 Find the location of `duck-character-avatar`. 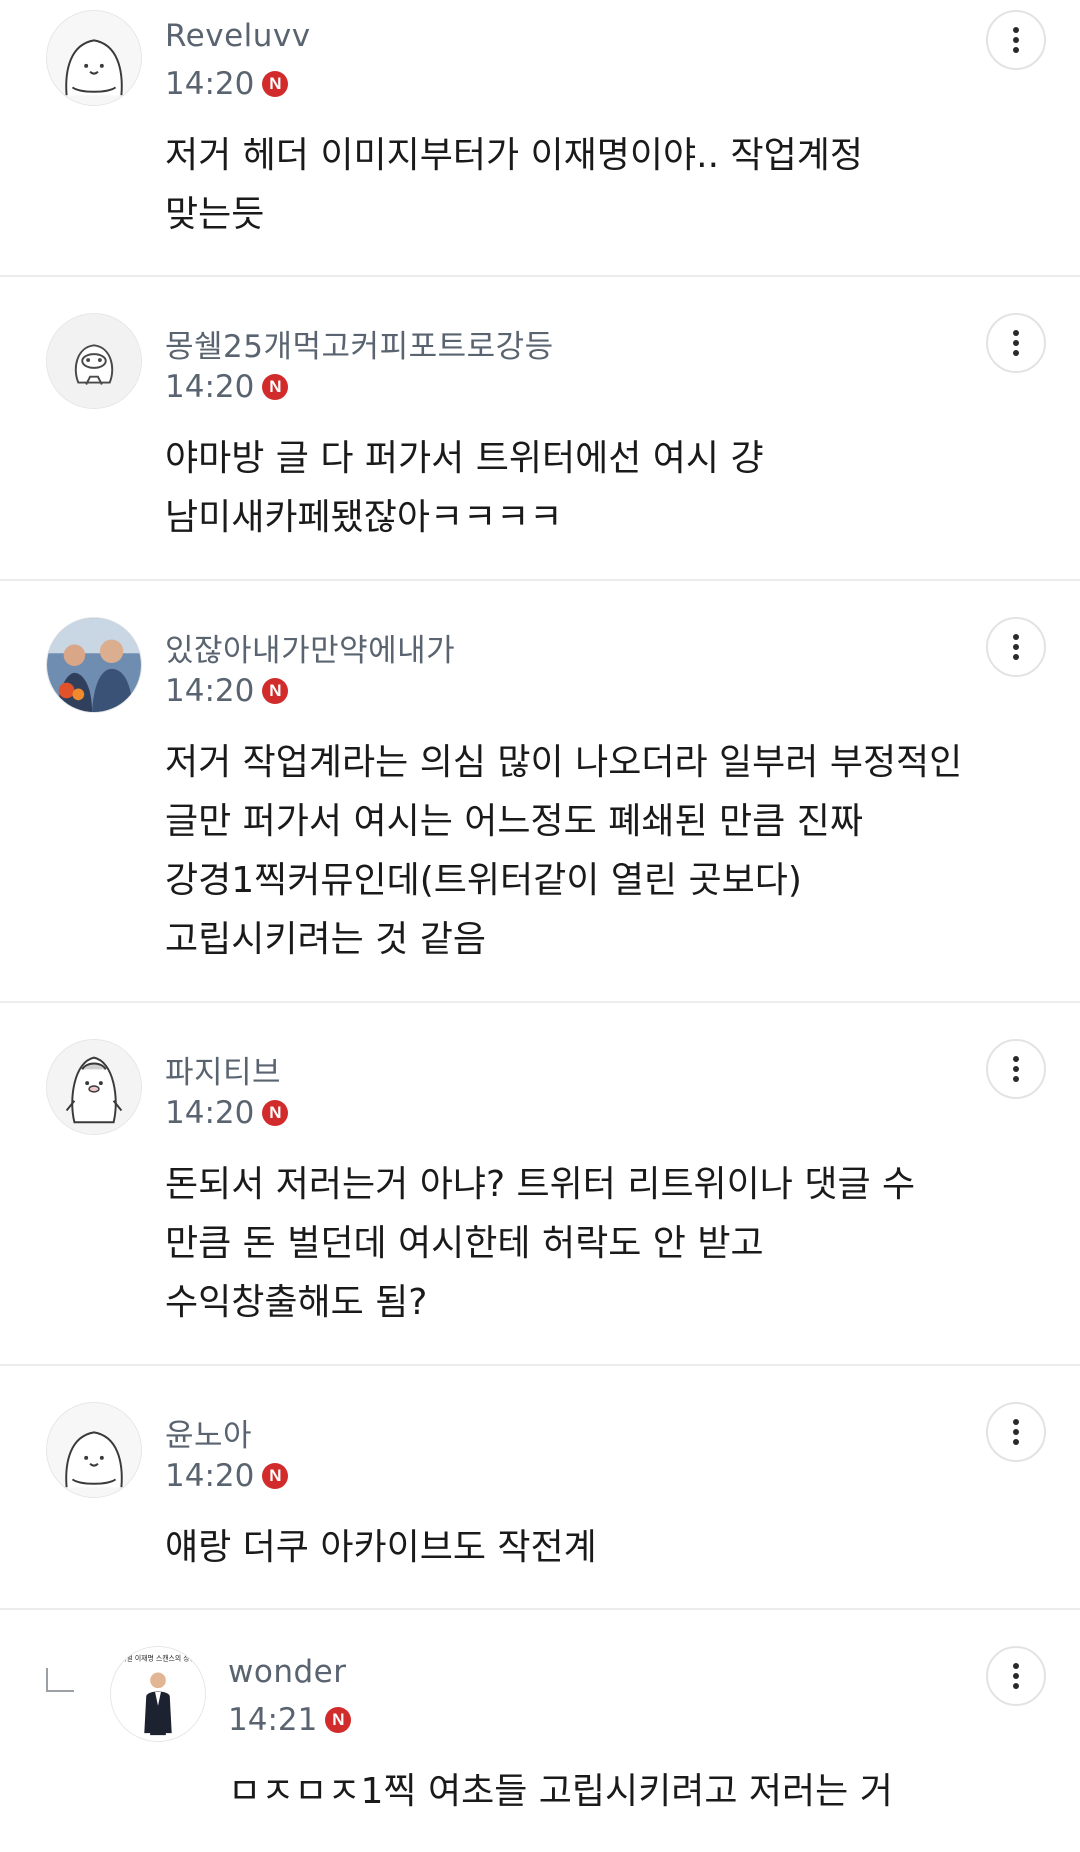

duck-character-avatar is located at coordinates (94, 361).